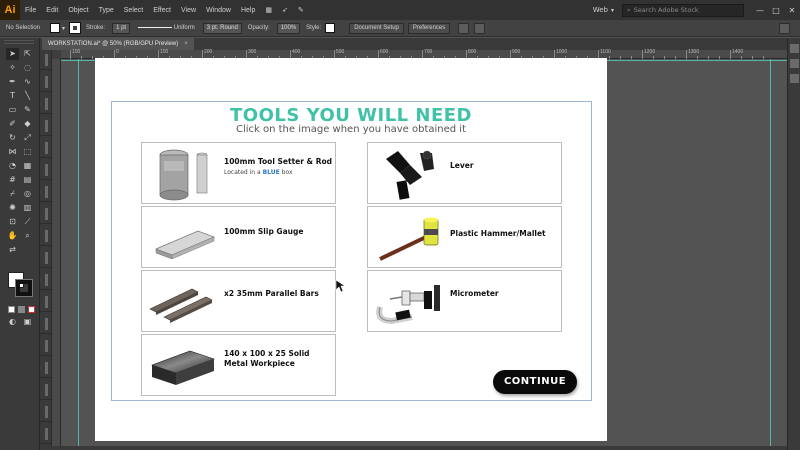  I want to click on color-mode-icon, so click(11, 309).